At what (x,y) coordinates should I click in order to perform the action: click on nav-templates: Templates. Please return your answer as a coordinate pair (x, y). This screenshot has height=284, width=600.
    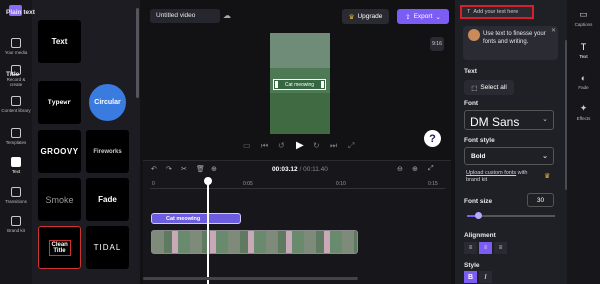
    Looking at the image, I should click on (16, 136).